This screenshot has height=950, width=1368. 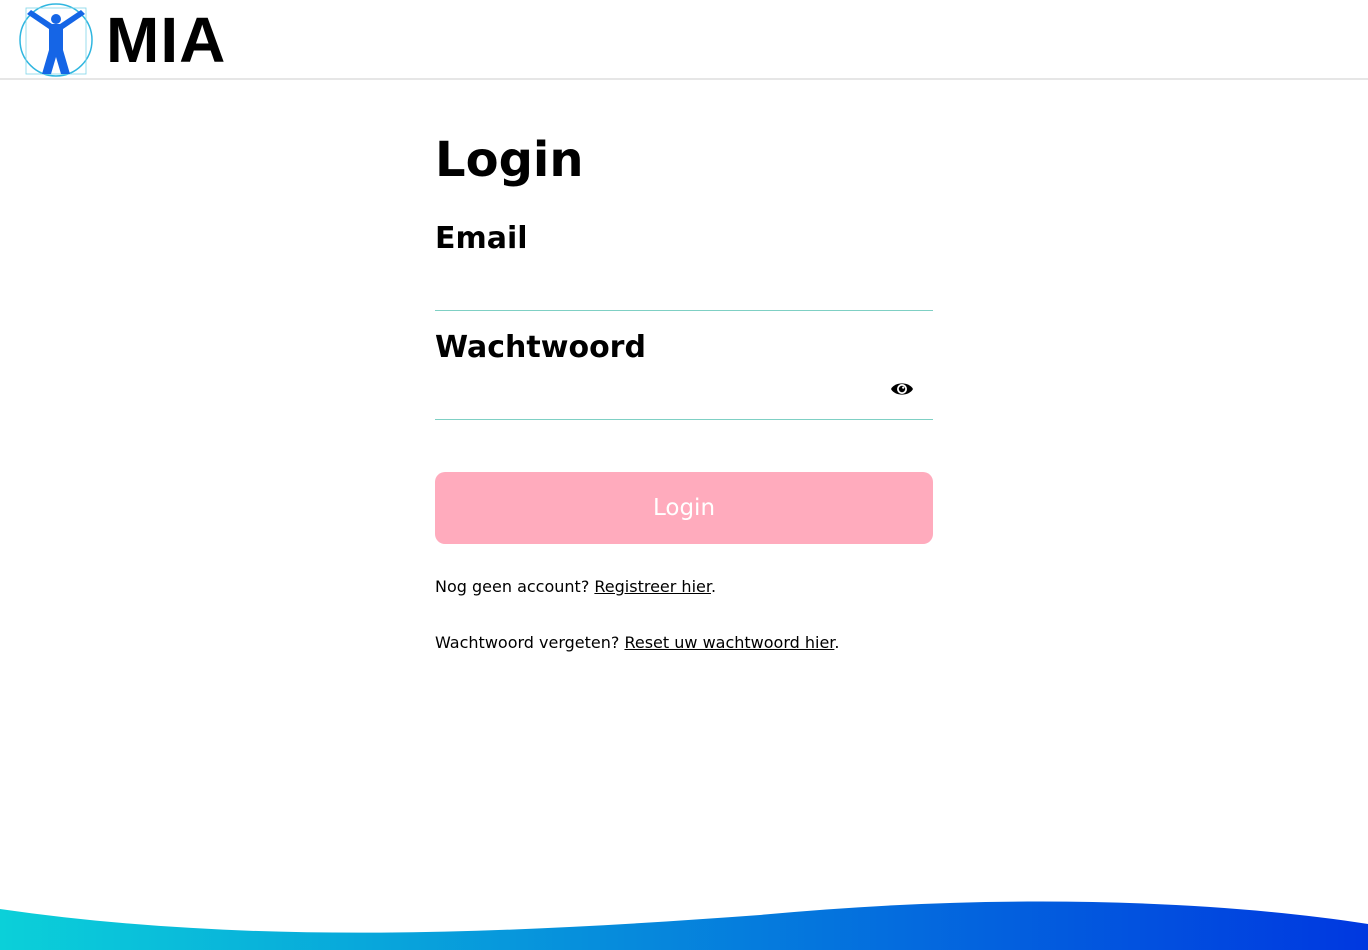 I want to click on email-label: Email, so click(x=481, y=238).